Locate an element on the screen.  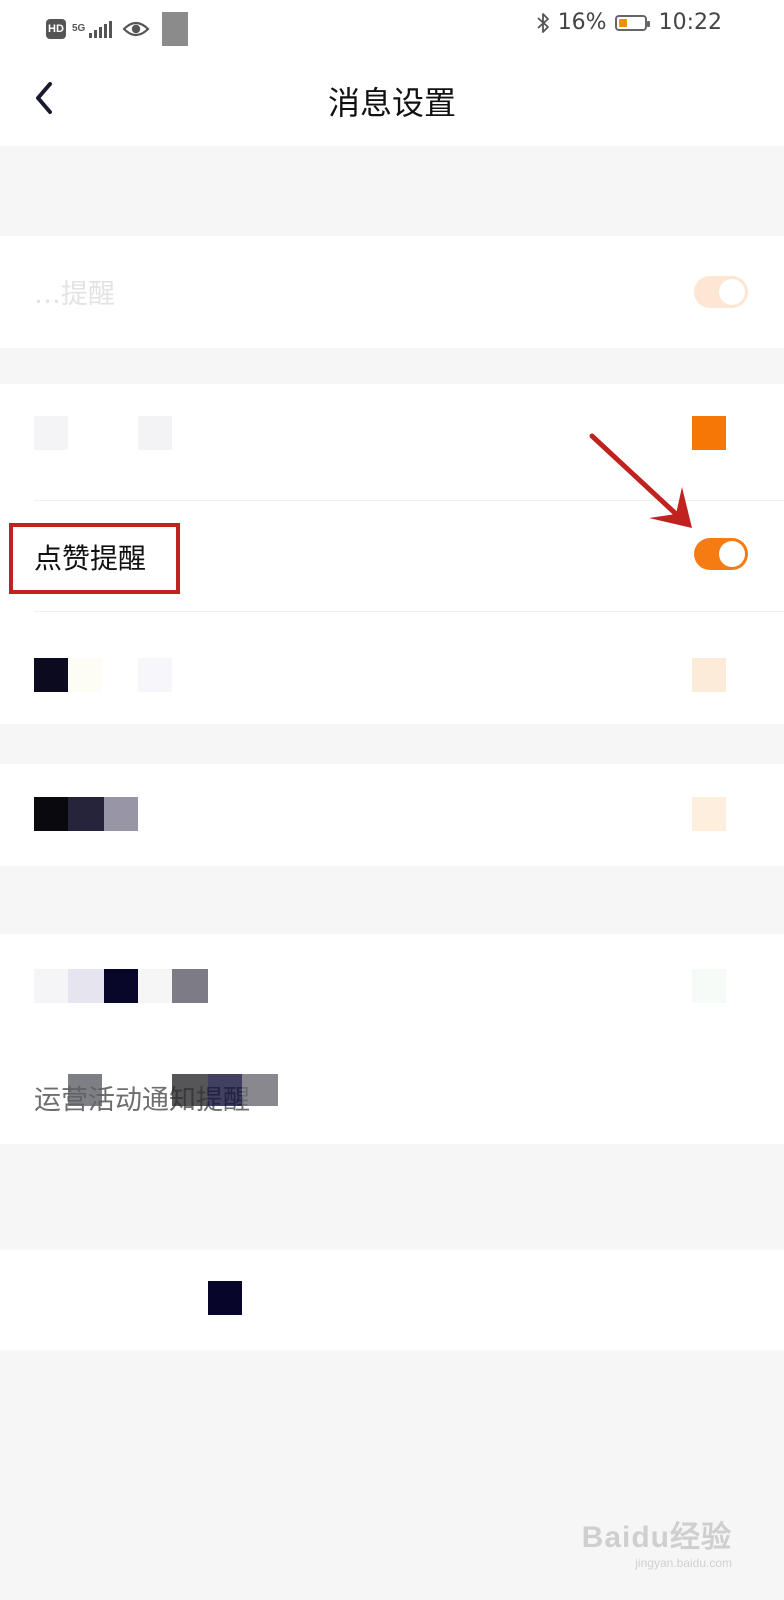
toggle-switch is located at coordinates (721, 292).